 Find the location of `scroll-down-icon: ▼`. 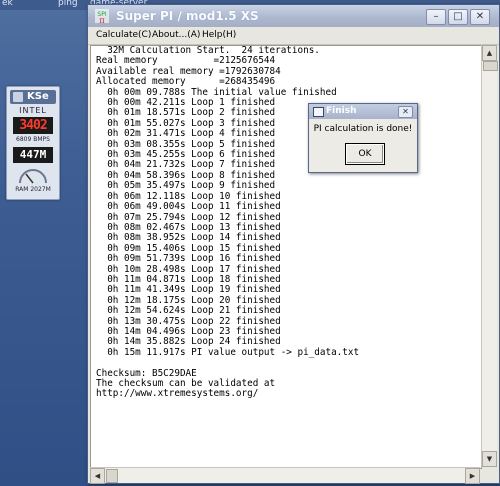

scroll-down-icon: ▼ is located at coordinates (489, 459).